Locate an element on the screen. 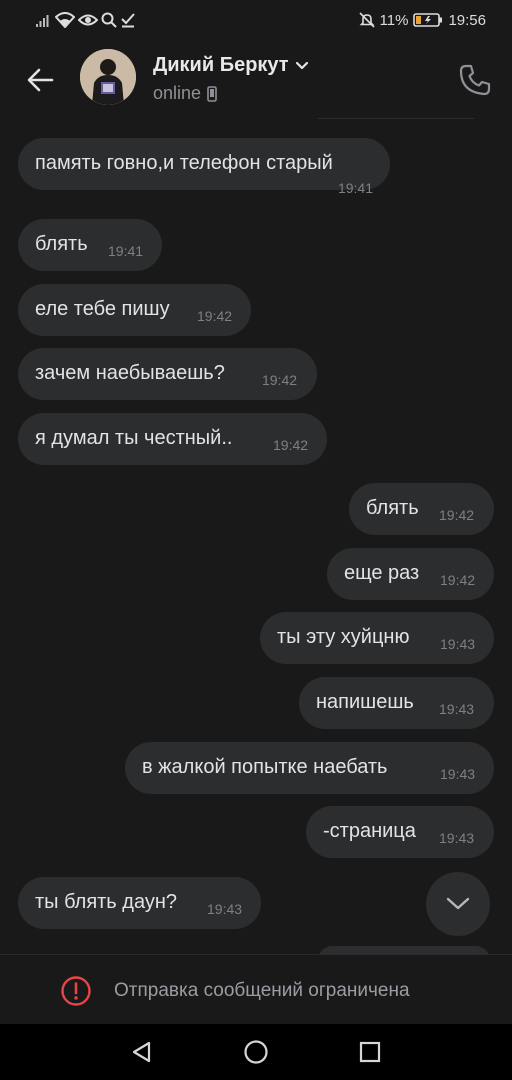 This screenshot has height=1080, width=512. nav-recents-button is located at coordinates (370, 1052).